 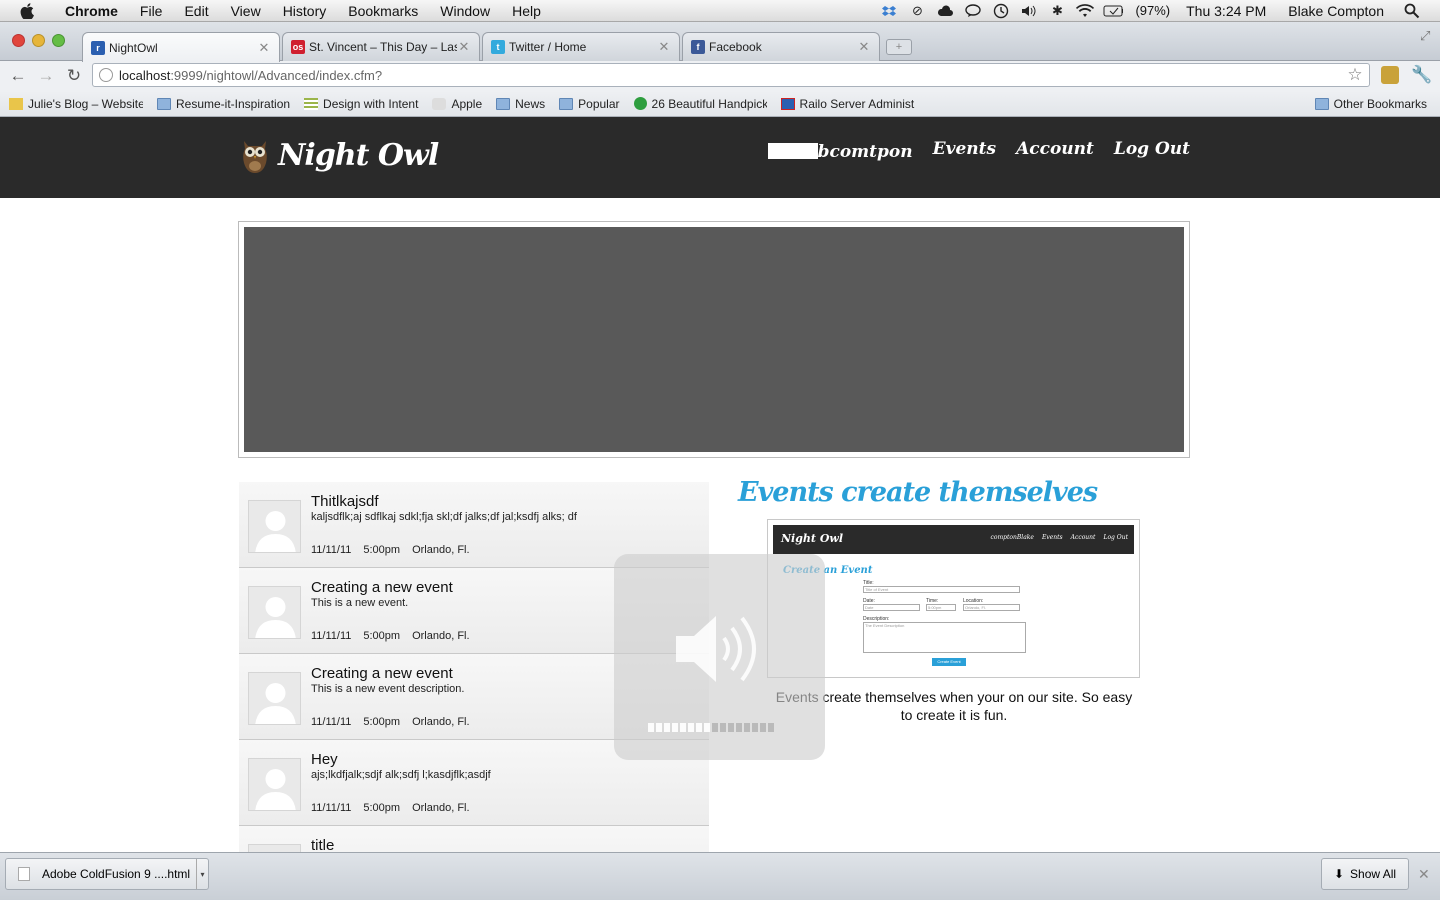 I want to click on event-time: 5:00pm, so click(x=382, y=808).